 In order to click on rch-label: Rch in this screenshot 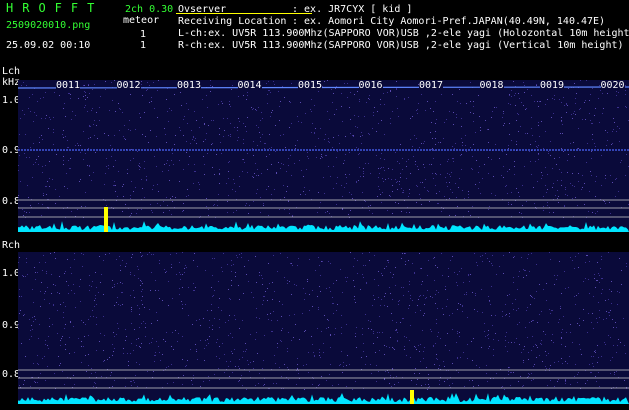, I will do `click(11, 245)`.